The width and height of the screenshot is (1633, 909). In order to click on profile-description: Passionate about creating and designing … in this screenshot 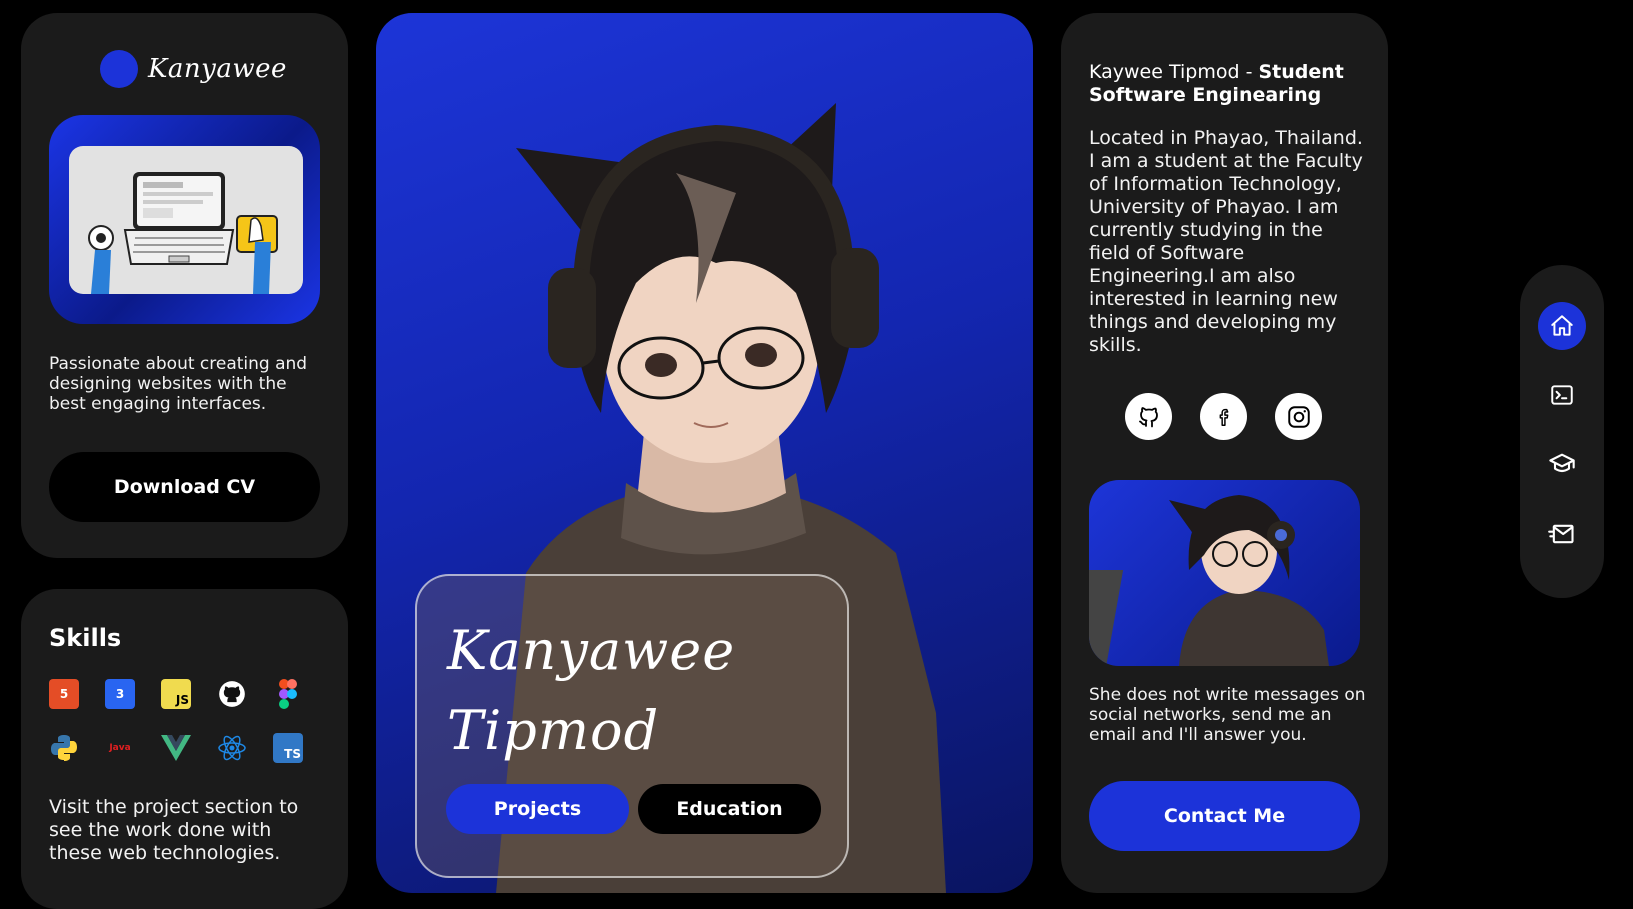, I will do `click(178, 384)`.